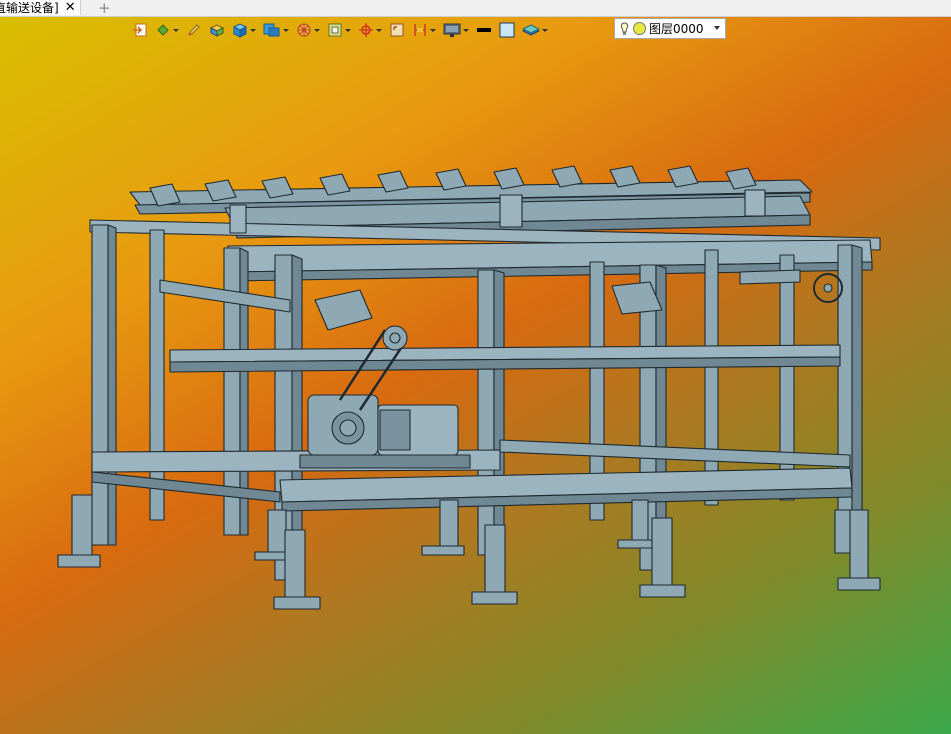  I want to click on fit-view-icon, so click(397, 30).